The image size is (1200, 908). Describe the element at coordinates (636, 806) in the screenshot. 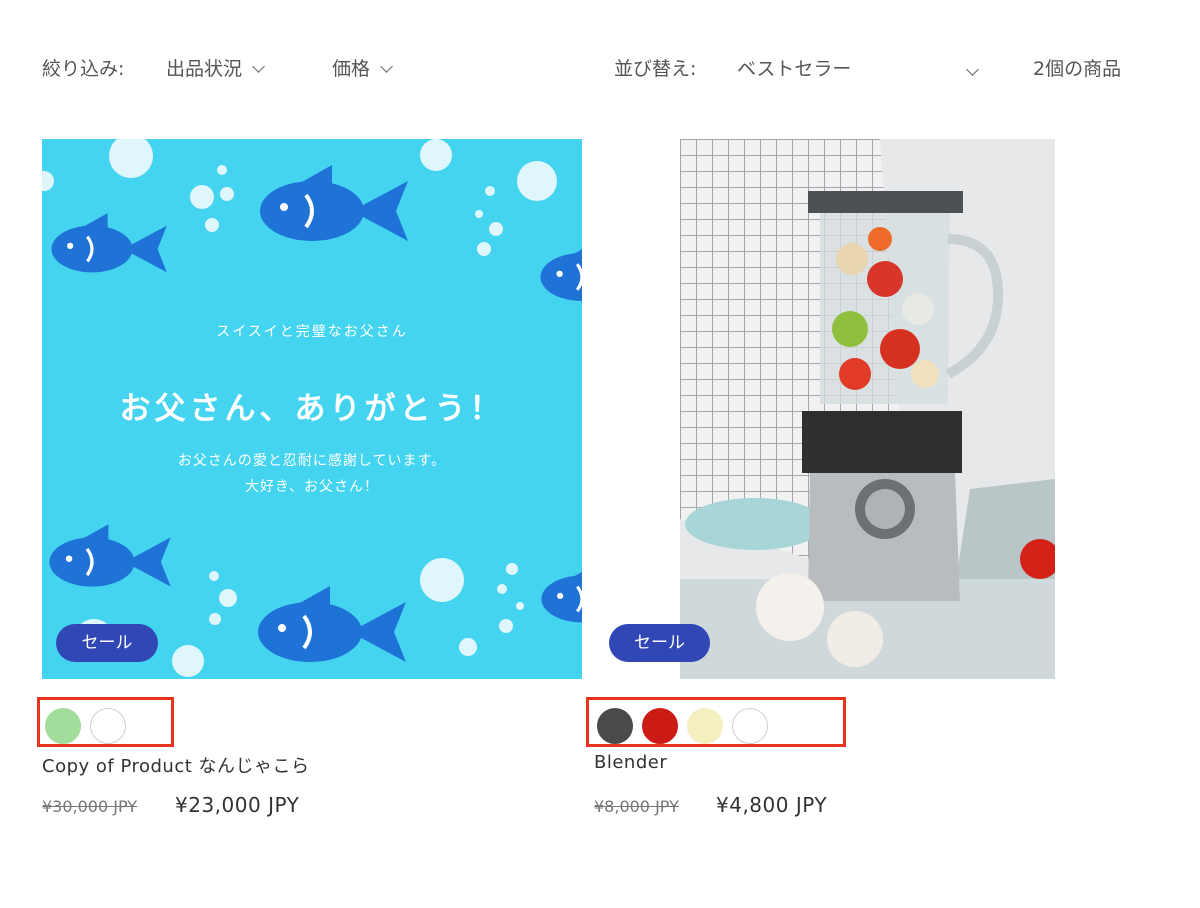

I see `regular-price: ¥8,000 JPY` at that location.